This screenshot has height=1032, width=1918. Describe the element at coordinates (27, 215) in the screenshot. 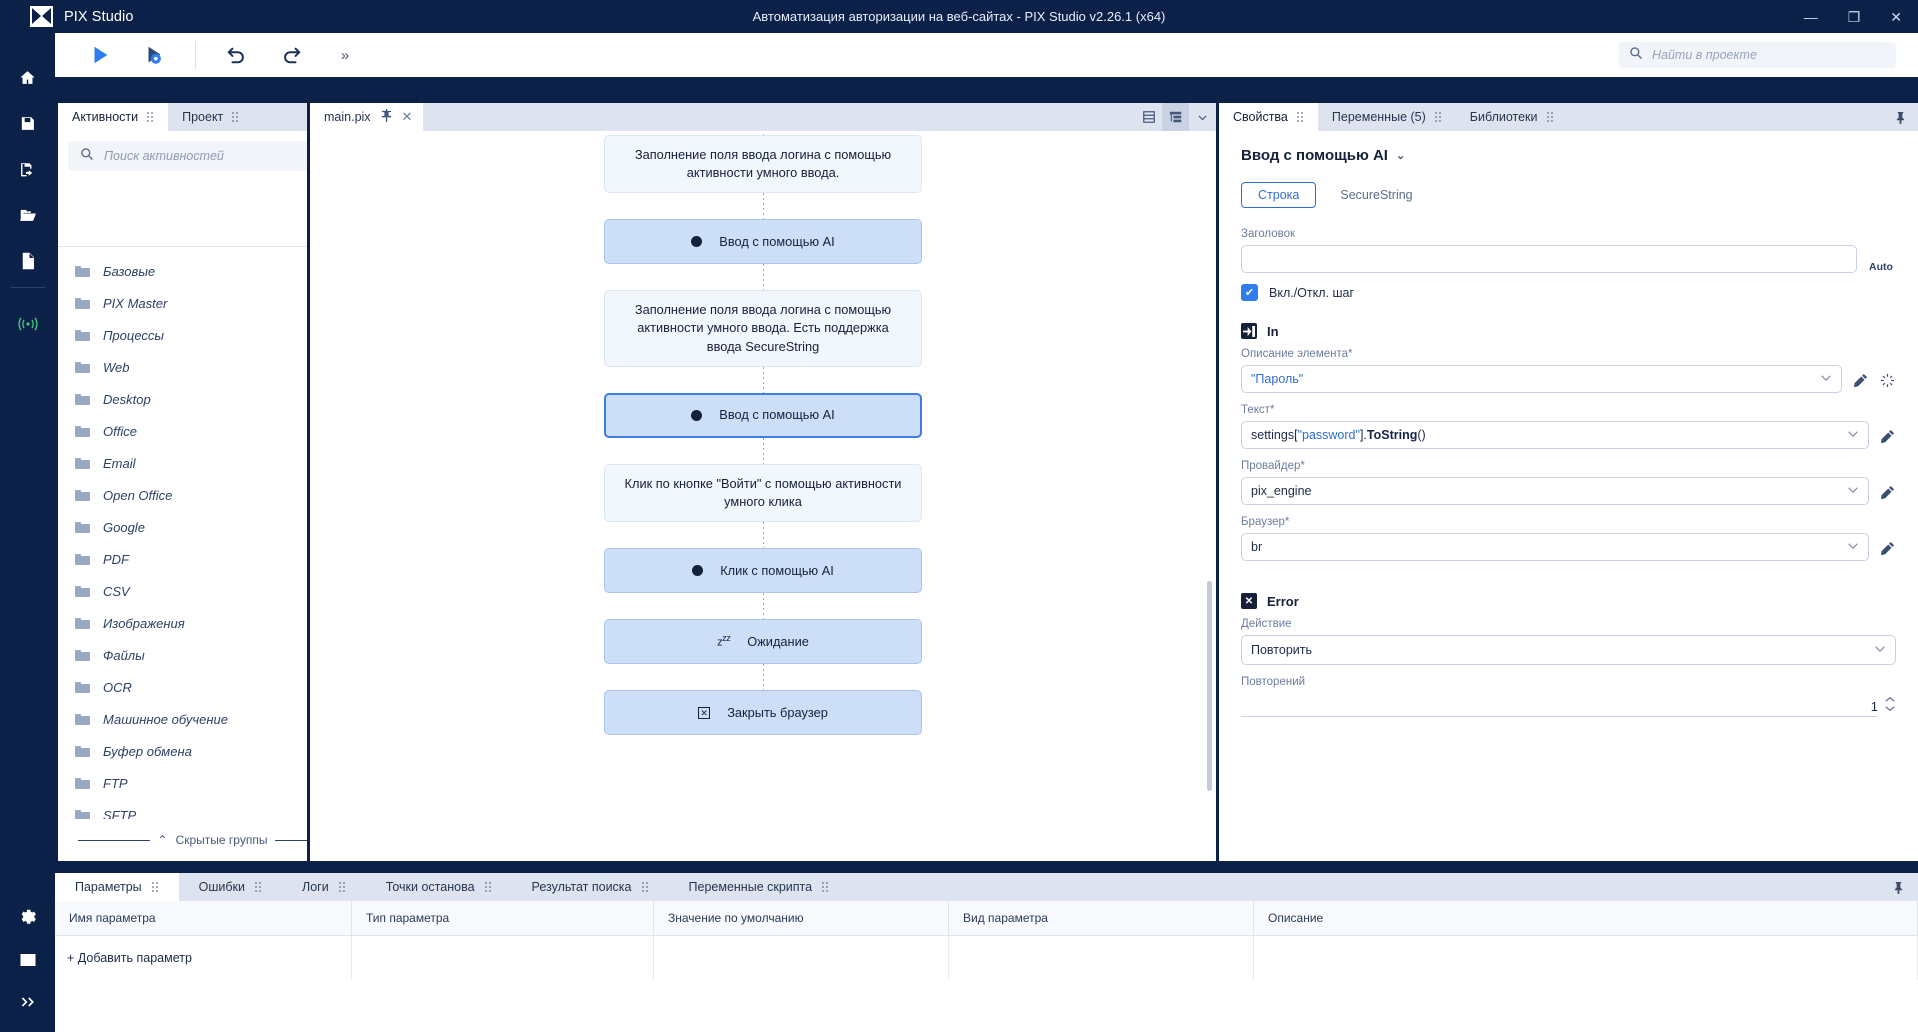

I see `open-folder-icon` at that location.